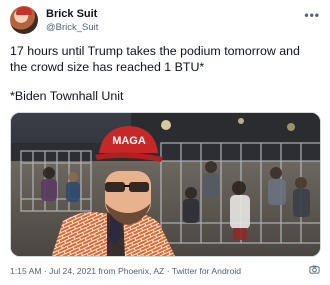  I want to click on author-handle: @Brick_Suit, so click(72, 27).